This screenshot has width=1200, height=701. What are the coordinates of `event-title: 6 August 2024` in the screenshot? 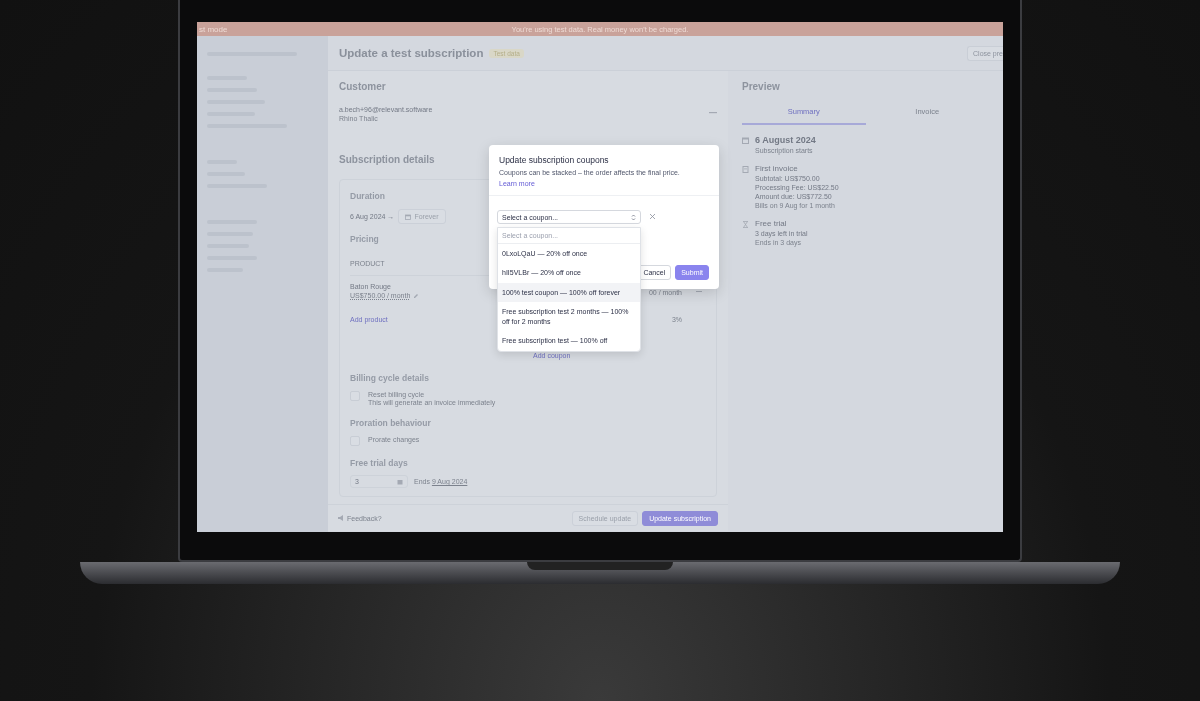 It's located at (785, 140).